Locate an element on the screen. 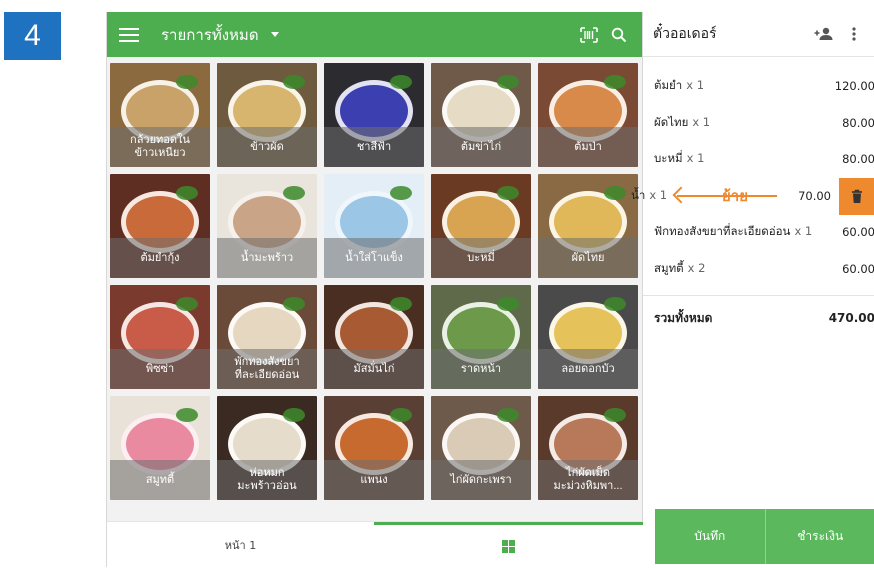 This screenshot has height=568, width=874. add-customer-icon is located at coordinates (824, 34).